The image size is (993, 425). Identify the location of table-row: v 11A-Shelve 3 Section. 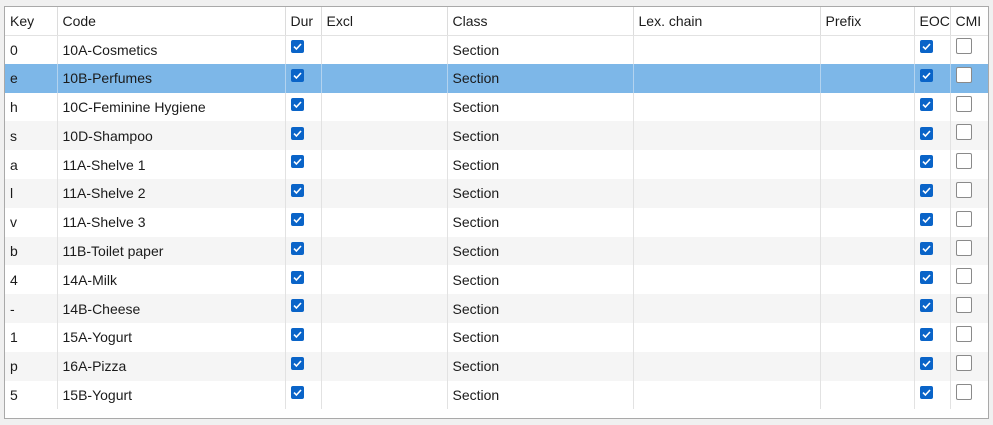
(496, 222).